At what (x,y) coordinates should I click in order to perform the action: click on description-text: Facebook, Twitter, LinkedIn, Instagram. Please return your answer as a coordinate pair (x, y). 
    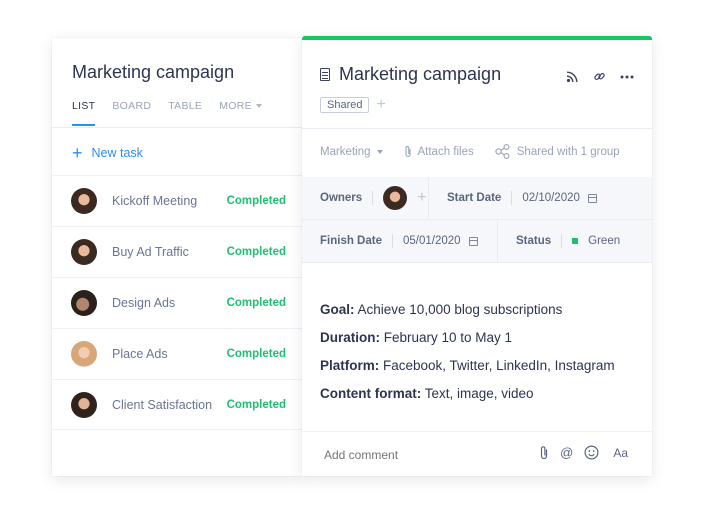
    Looking at the image, I should click on (497, 365).